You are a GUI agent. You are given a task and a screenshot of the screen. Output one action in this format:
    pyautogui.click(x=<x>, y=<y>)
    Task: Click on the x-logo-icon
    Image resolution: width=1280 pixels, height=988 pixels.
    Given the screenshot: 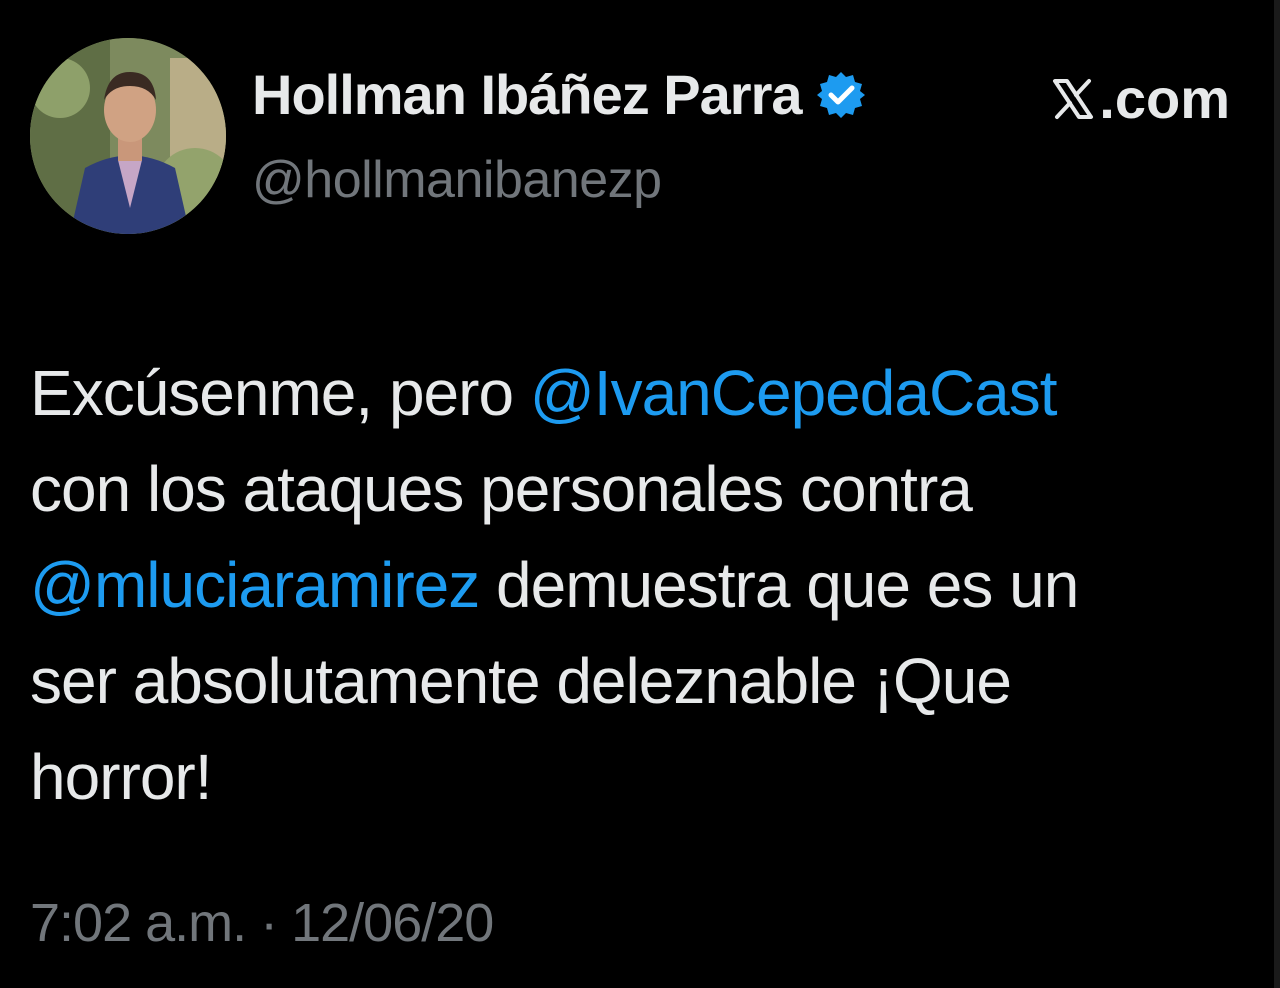 What is the action you would take?
    pyautogui.click(x=1073, y=98)
    